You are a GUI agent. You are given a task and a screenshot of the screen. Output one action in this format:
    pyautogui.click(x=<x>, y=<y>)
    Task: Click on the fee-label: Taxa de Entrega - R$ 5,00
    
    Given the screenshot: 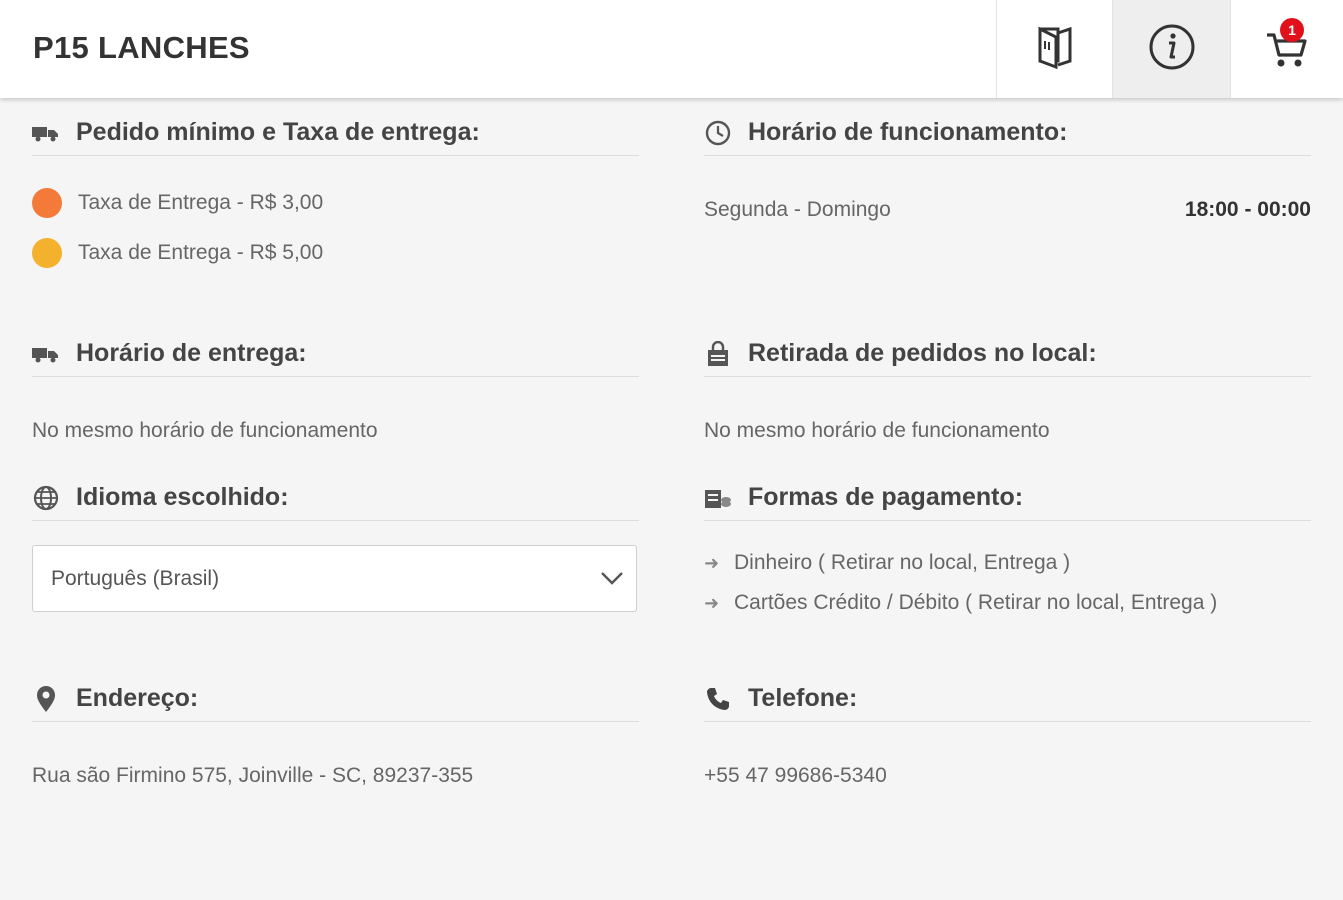 What is the action you would take?
    pyautogui.click(x=201, y=252)
    